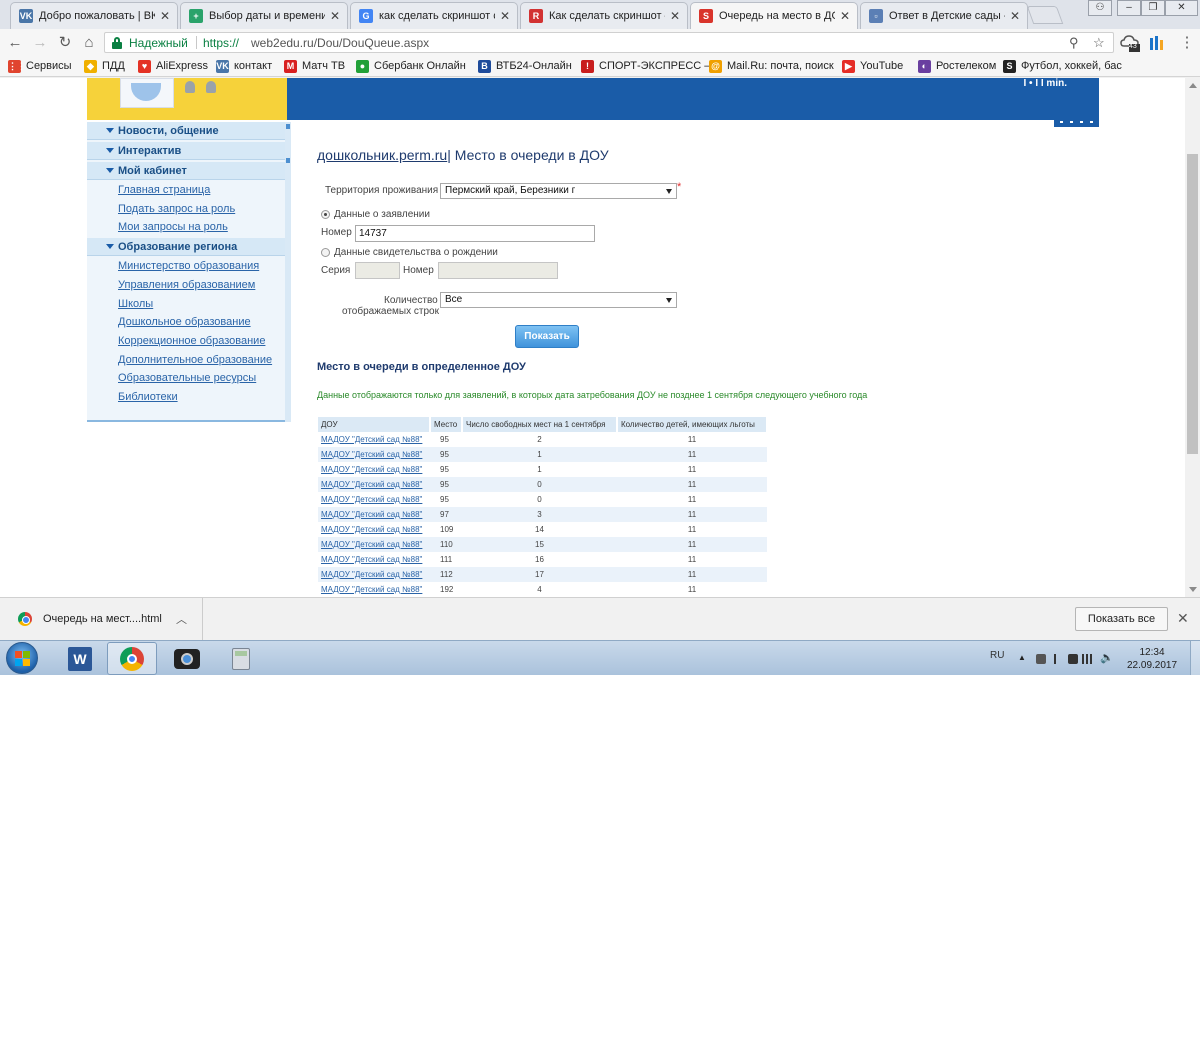 The image size is (1200, 1055). What do you see at coordinates (1195, 658) in the screenshot?
I see `show-desktop-button` at bounding box center [1195, 658].